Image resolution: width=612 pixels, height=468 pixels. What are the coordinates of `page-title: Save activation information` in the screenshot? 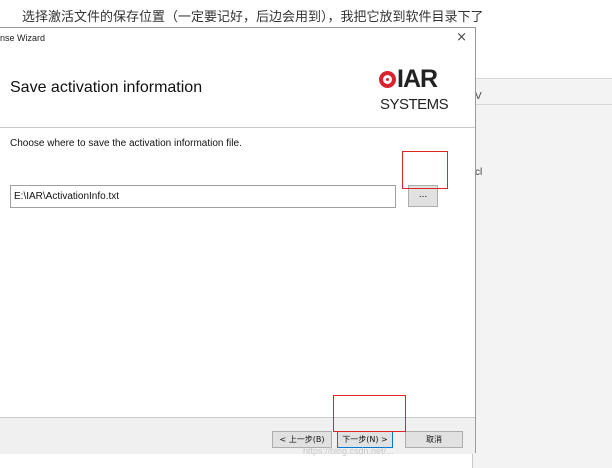 It's located at (106, 87).